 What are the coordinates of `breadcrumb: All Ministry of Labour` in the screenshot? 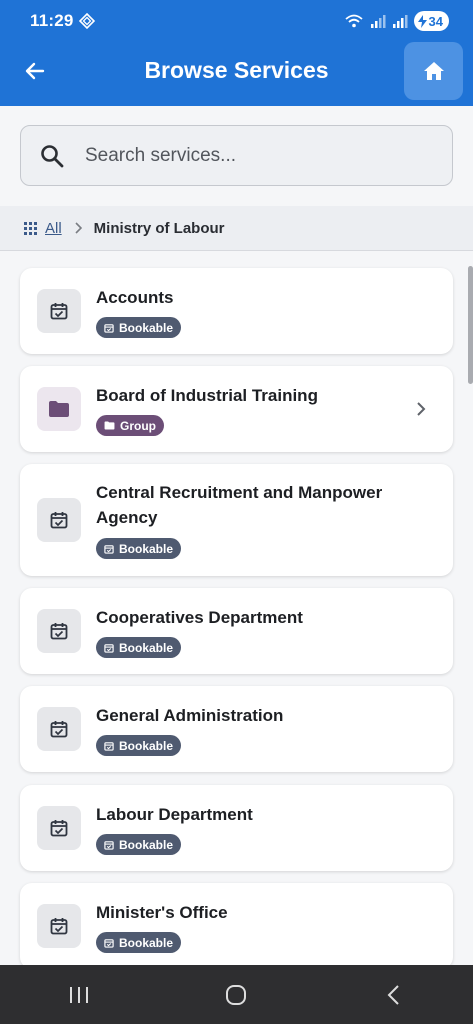 It's located at (236, 228).